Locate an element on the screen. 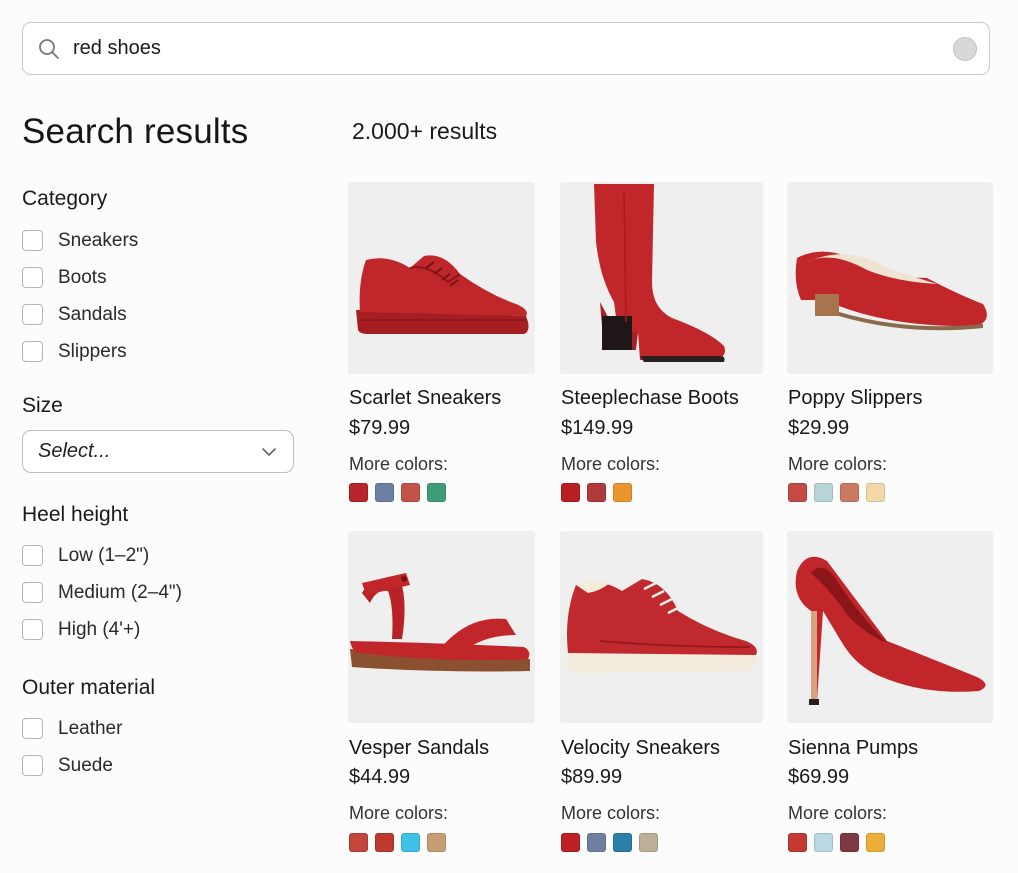  product-price: $29.99 is located at coordinates (819, 428).